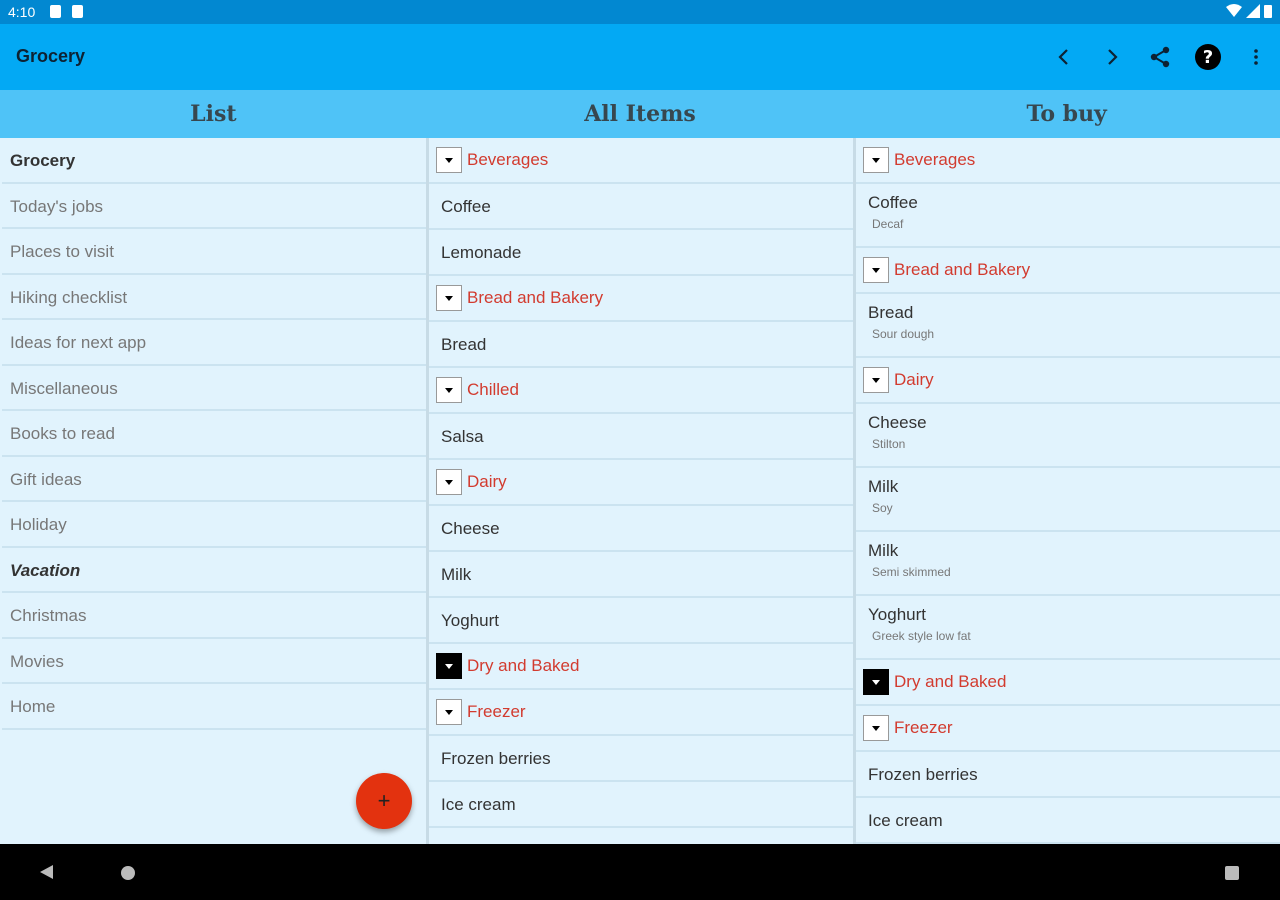 The height and width of the screenshot is (900, 1280). I want to click on add-list-button: +, so click(384, 801).